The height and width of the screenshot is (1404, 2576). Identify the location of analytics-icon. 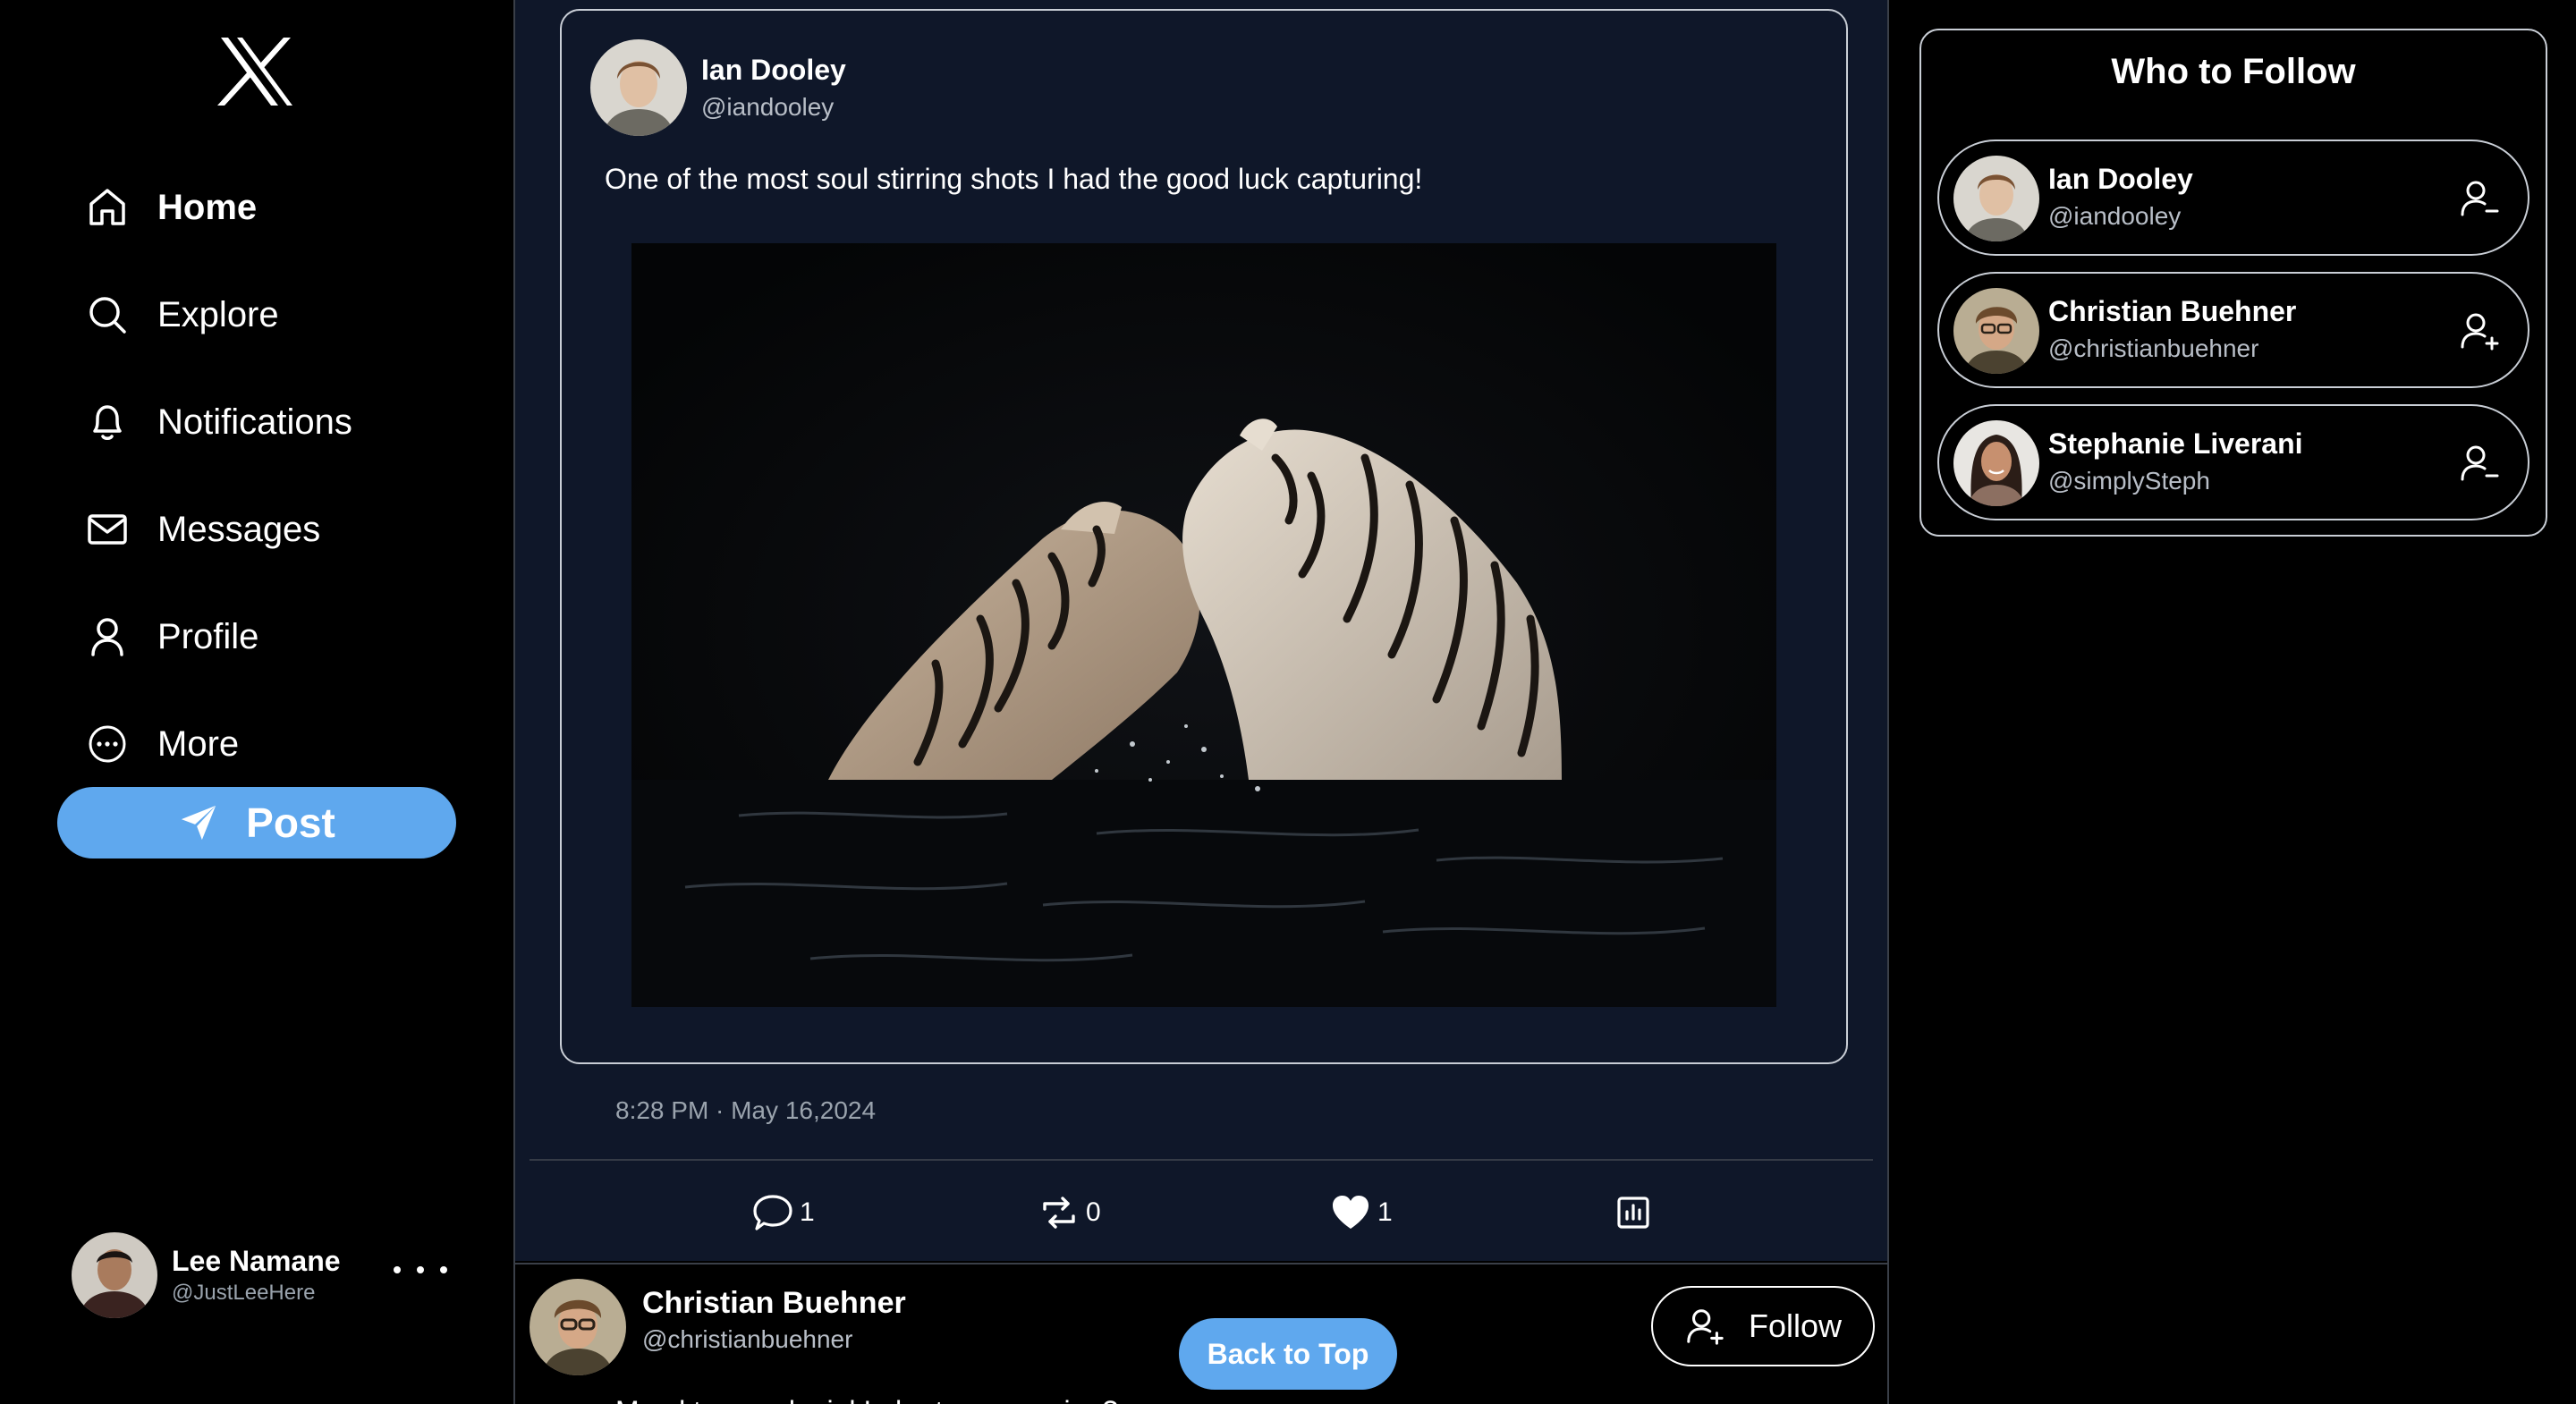
(1633, 1212).